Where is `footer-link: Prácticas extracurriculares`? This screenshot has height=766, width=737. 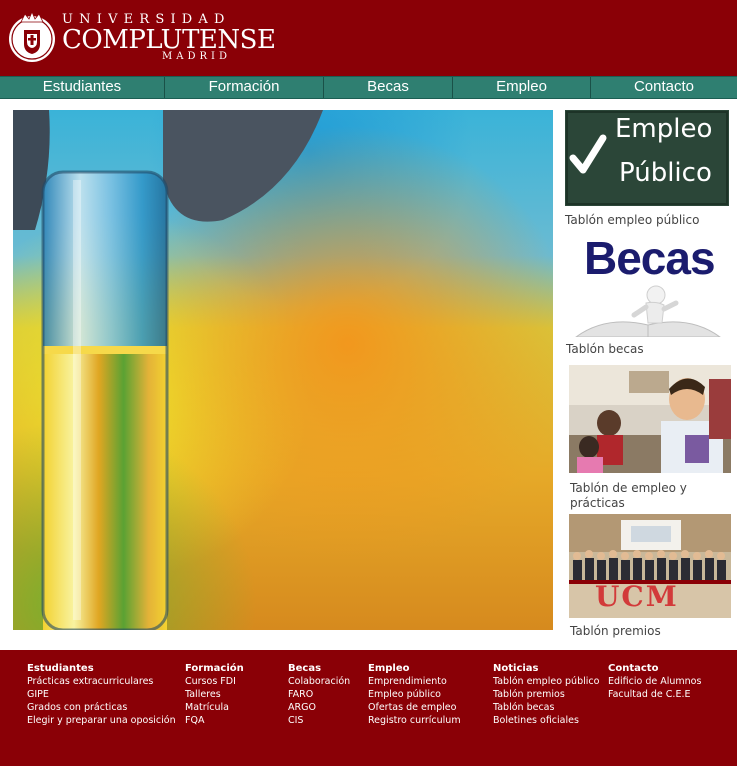
footer-link: Prácticas extracurriculares is located at coordinates (101, 681).